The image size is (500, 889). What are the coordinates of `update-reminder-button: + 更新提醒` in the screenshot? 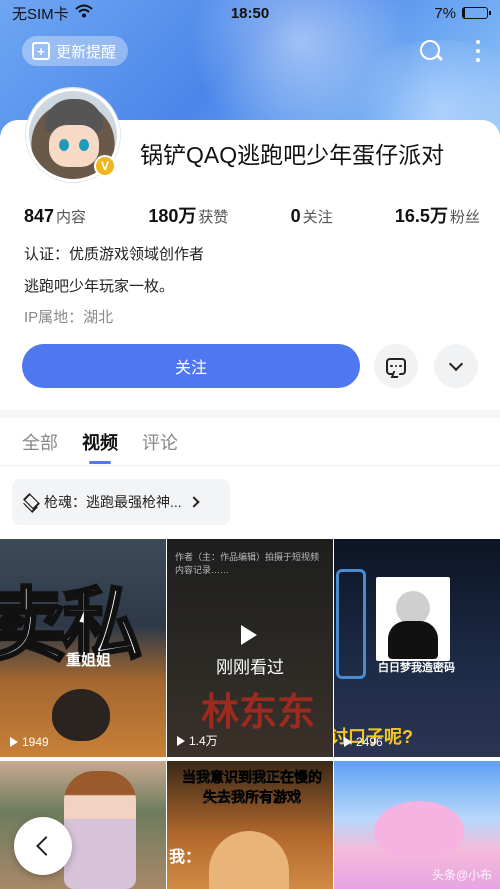 It's located at (75, 51).